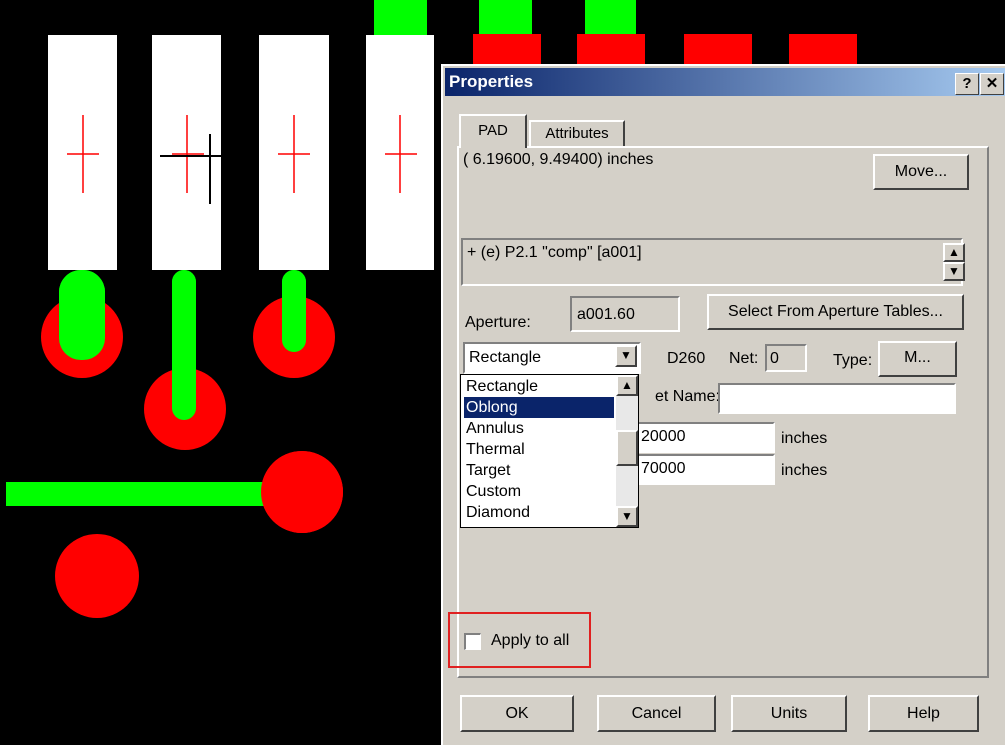 This screenshot has width=1005, height=745. Describe the element at coordinates (705, 469) in the screenshot. I see `height-field: 70000` at that location.